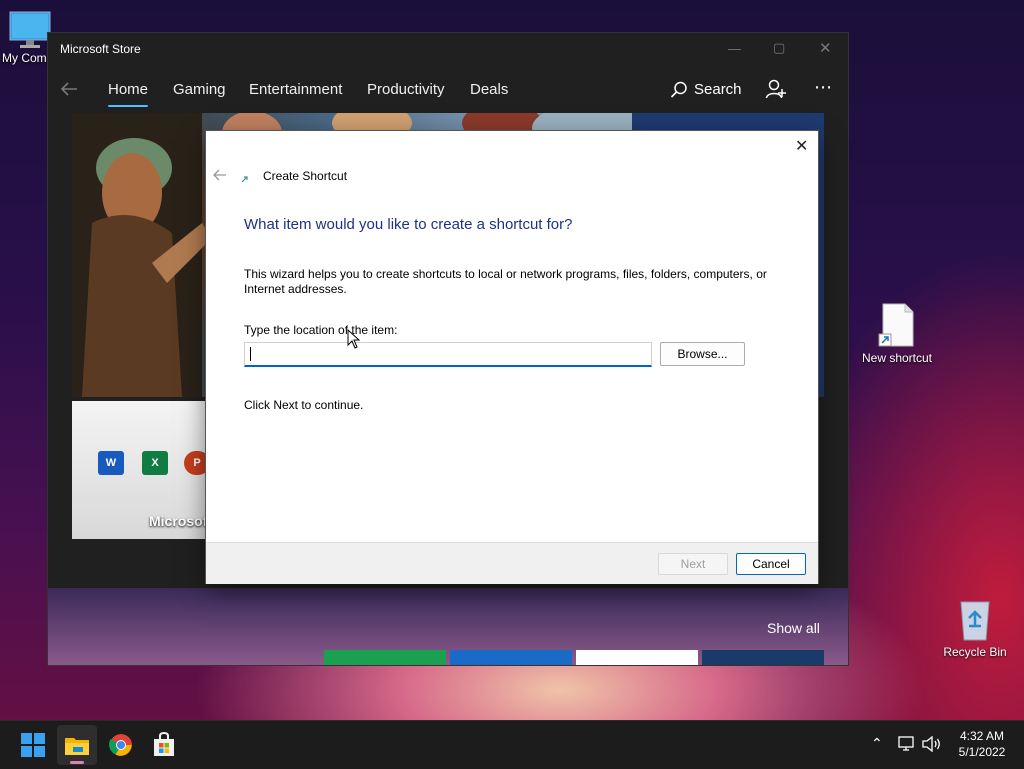 This screenshot has width=1024, height=769. Describe the element at coordinates (304, 405) in the screenshot. I see `hint-text: Click Next to continue.` at that location.